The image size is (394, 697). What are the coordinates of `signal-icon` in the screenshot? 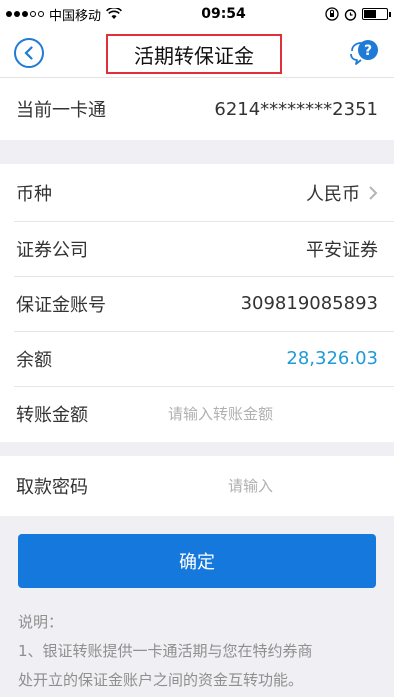 It's located at (25, 14).